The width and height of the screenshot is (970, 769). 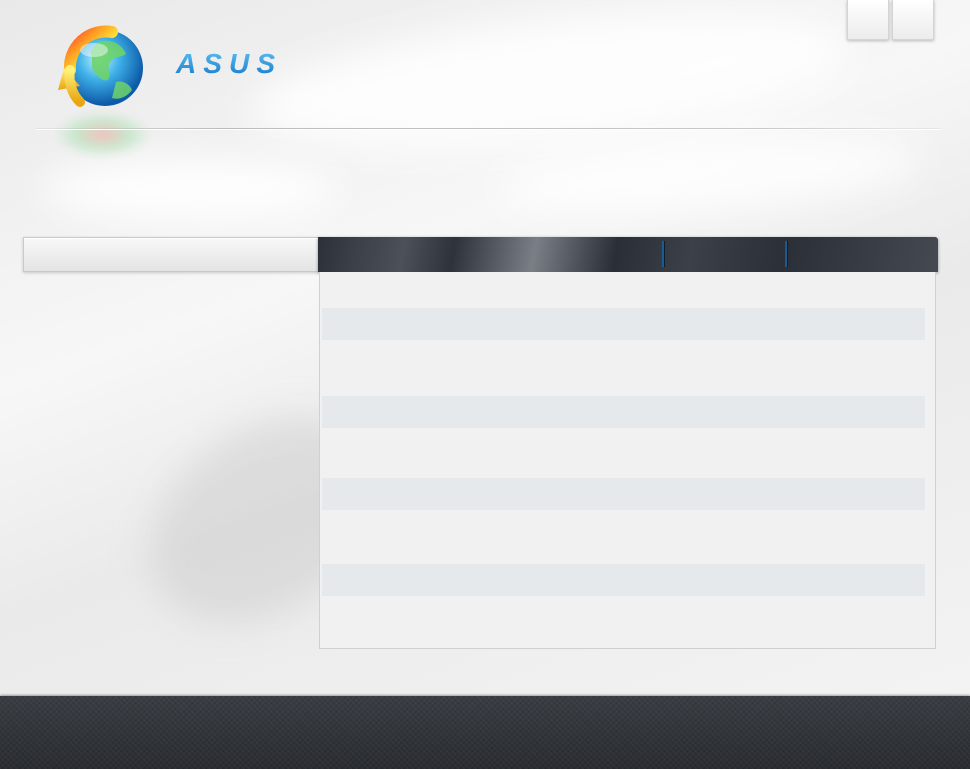 I want to click on left-panel-header, so click(x=171, y=254).